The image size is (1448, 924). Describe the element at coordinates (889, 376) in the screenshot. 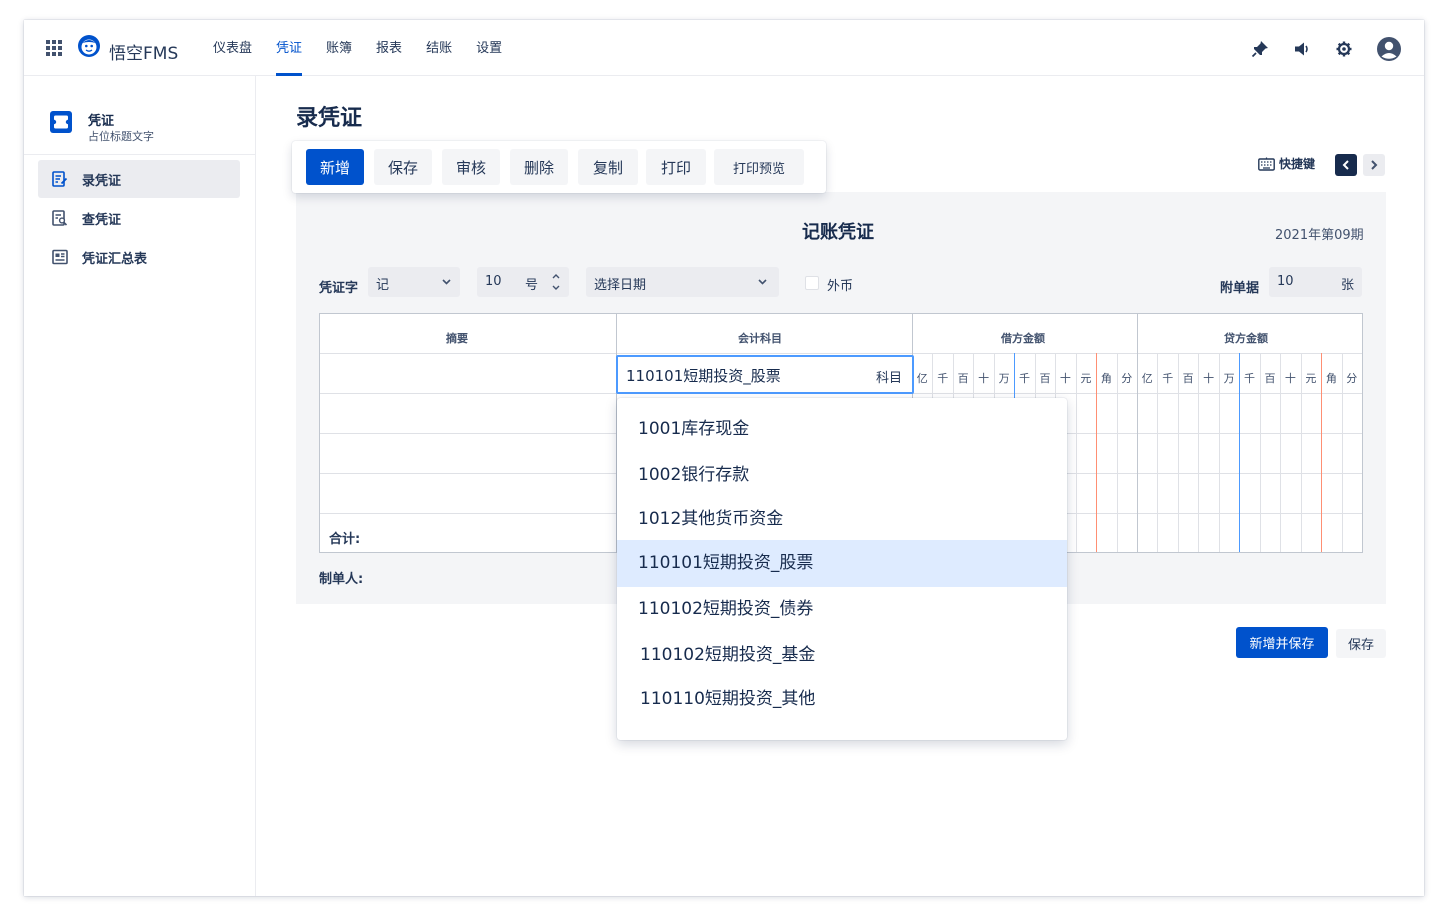

I see `subject-suffix-button: 科目` at that location.